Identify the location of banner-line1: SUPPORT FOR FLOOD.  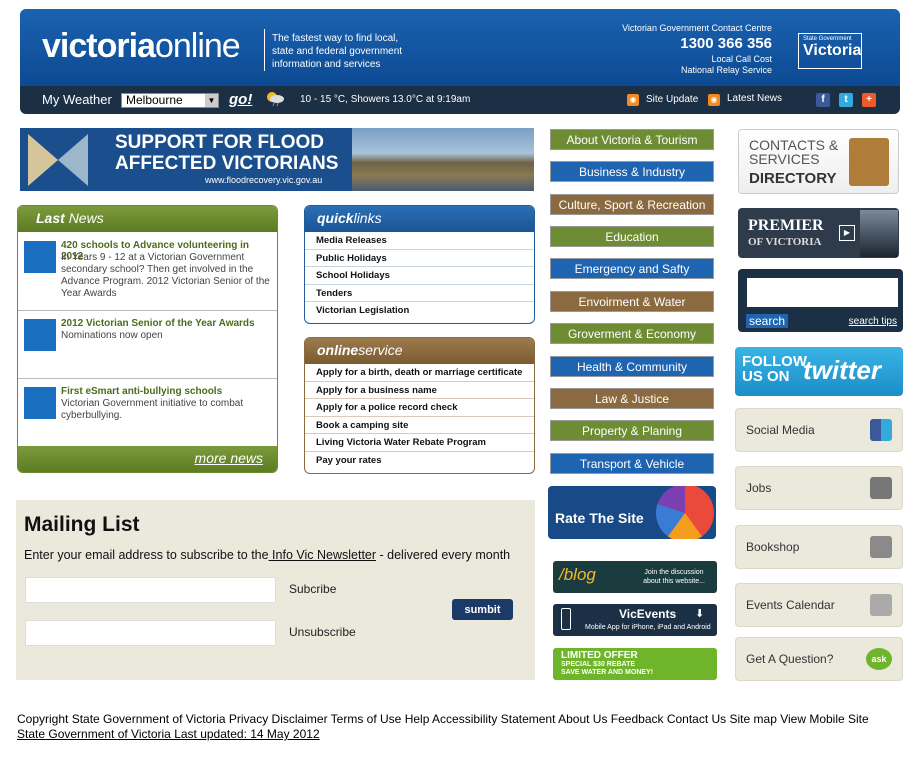
(219, 142).